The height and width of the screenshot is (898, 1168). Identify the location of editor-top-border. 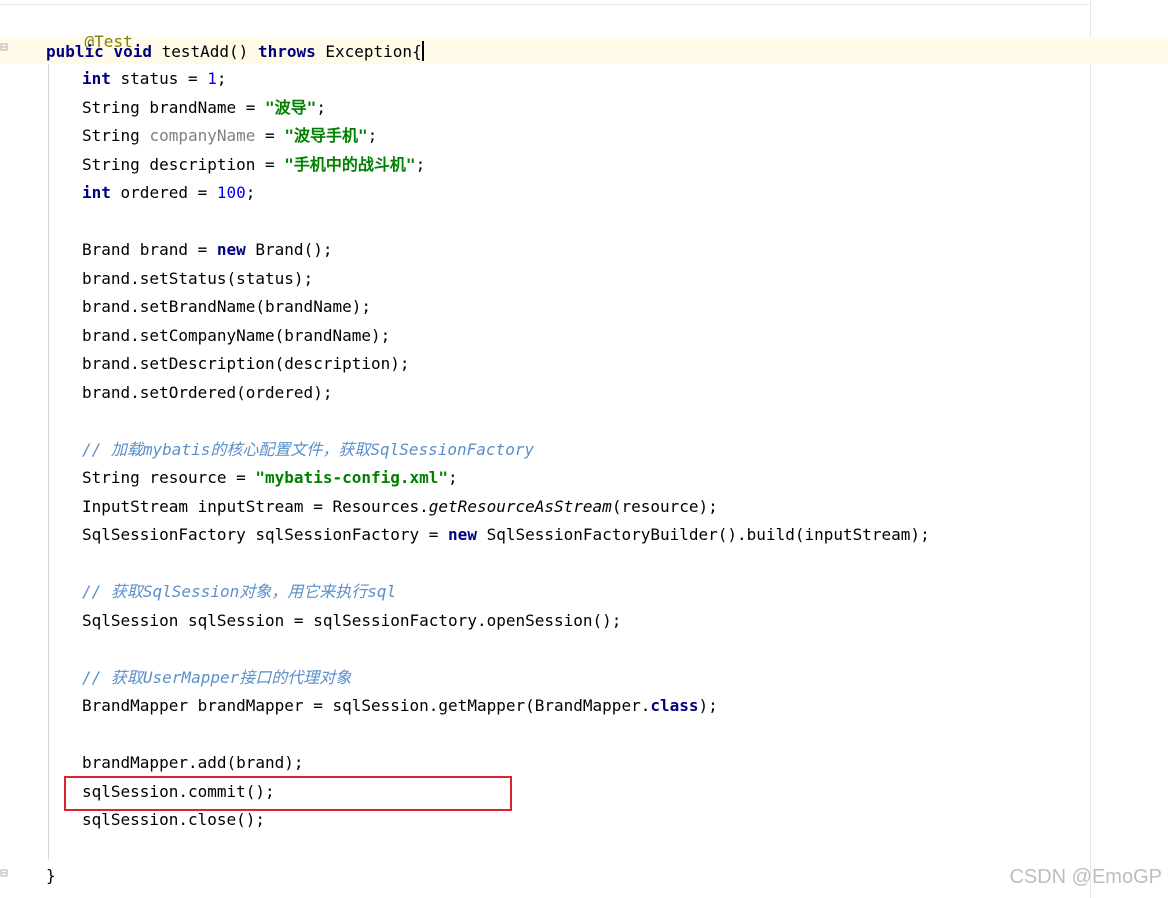
(545, 4).